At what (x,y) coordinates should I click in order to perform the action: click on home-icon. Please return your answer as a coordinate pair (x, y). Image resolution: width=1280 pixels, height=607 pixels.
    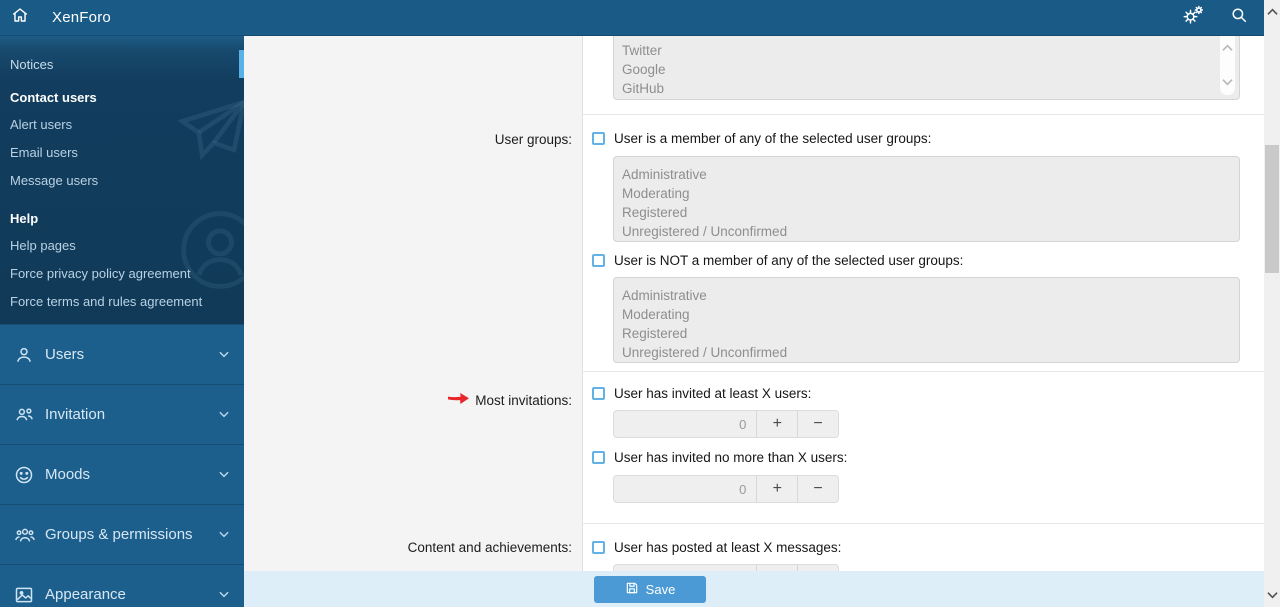
    Looking at the image, I should click on (20, 17).